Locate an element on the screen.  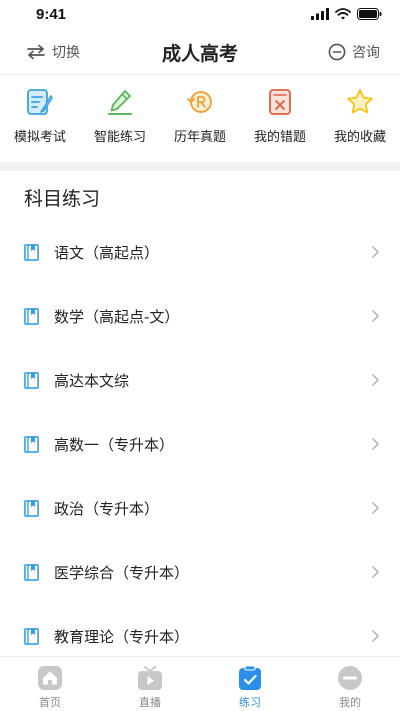
tab-profile: 我的 is located at coordinates (350, 687).